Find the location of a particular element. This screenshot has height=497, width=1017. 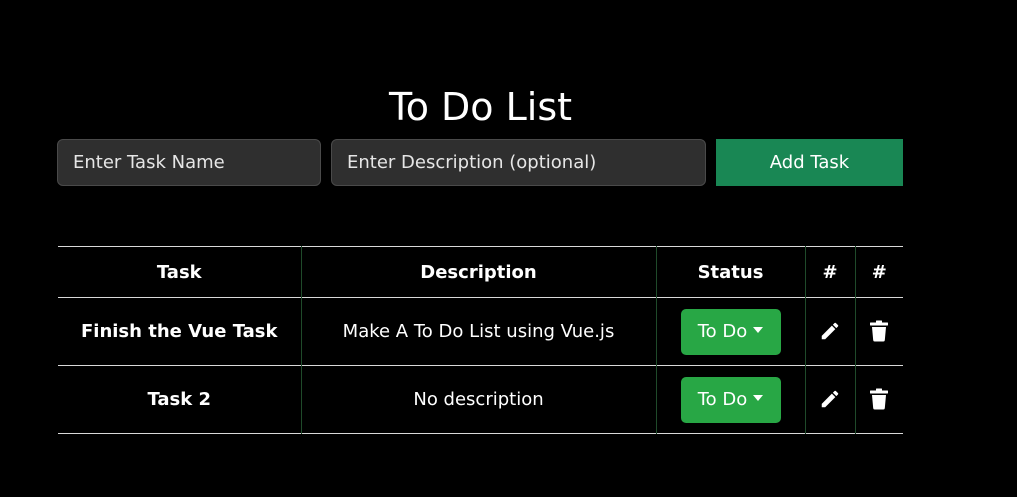

add-task-button: Add Task is located at coordinates (809, 162).